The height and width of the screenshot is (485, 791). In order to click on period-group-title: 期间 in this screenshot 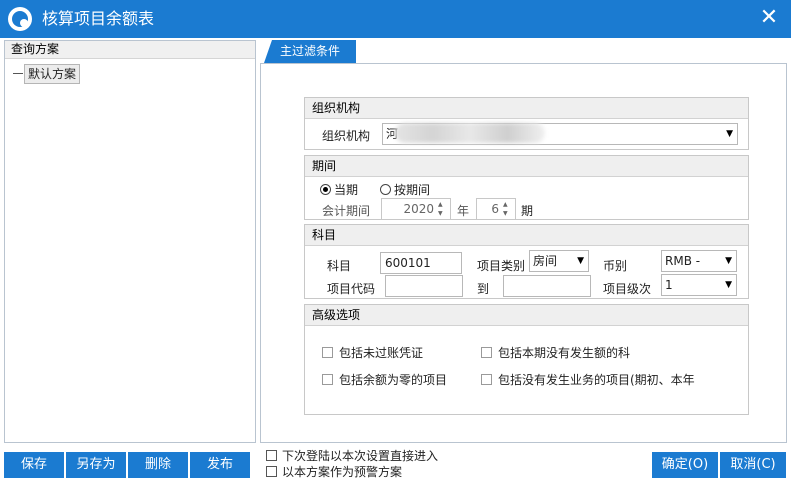, I will do `click(526, 166)`.